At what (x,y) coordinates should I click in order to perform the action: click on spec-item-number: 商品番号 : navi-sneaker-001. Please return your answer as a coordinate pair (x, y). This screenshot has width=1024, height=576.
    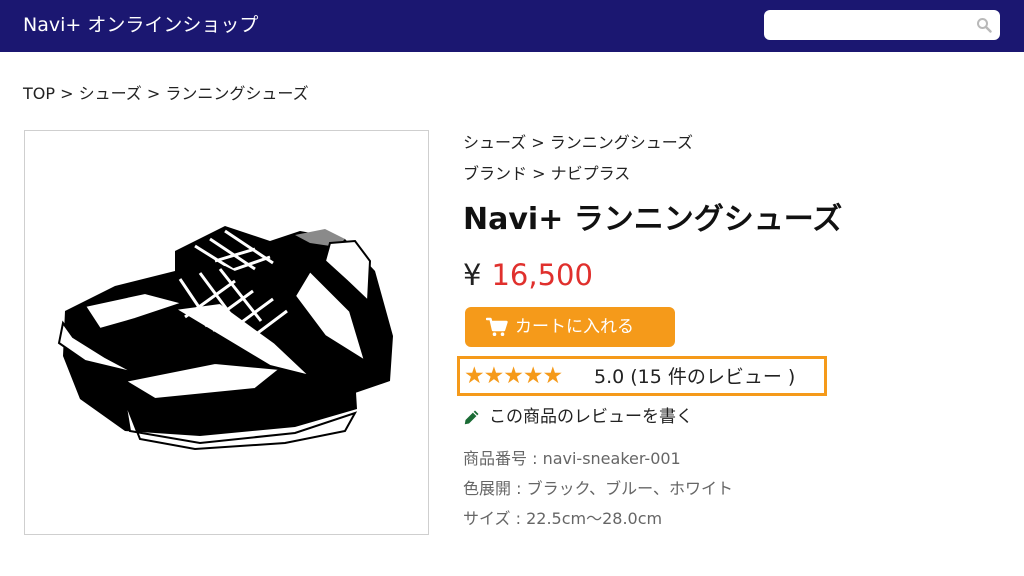
    Looking at the image, I should click on (572, 458).